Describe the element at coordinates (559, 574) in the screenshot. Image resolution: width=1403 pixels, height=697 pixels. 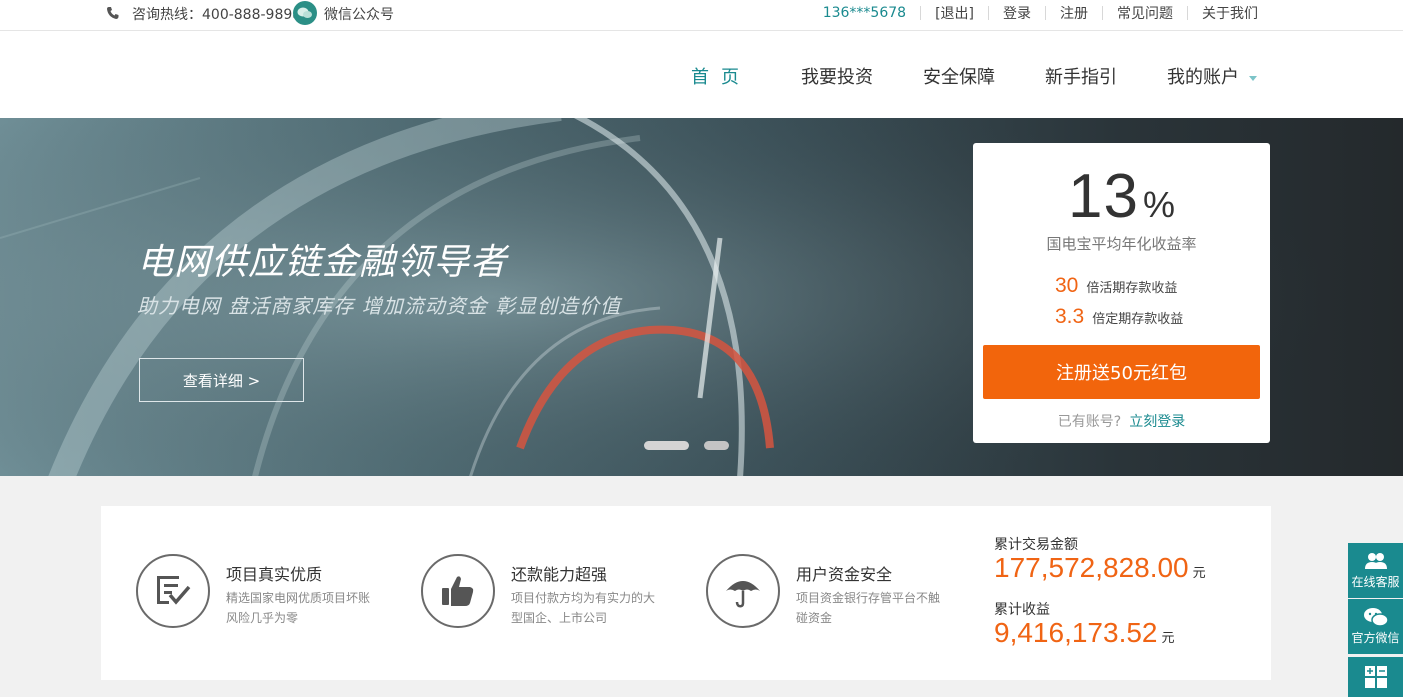
I see `feature-title: 还款能力超强` at that location.